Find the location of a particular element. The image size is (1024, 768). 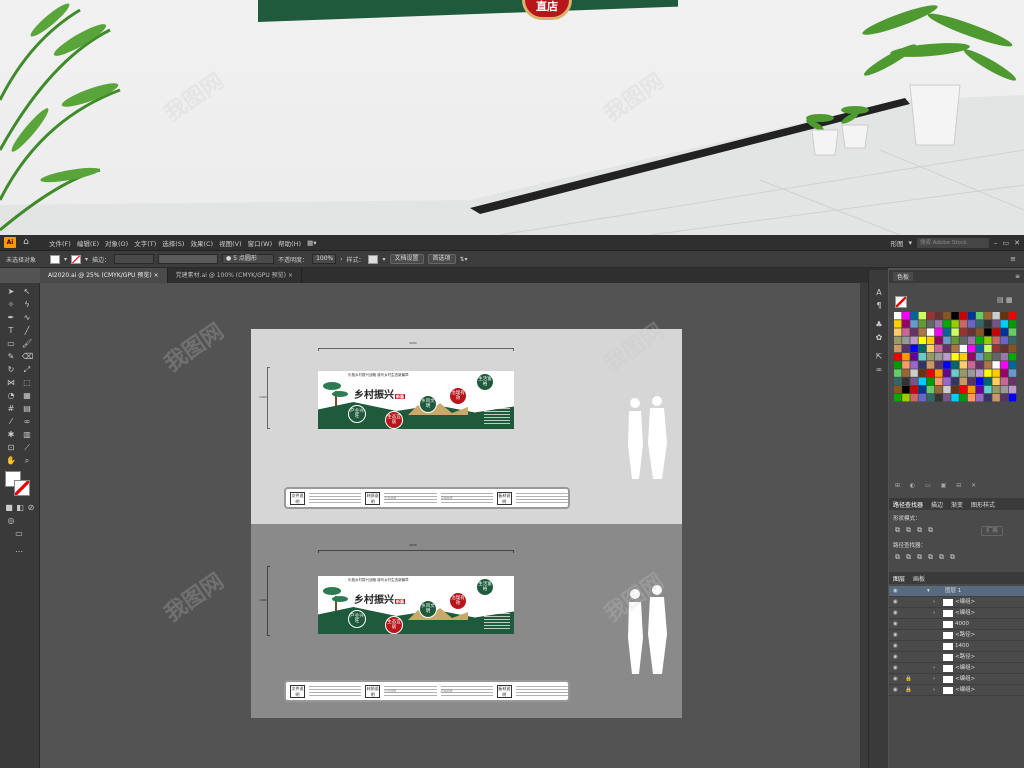

expand-button: 扩展 is located at coordinates (992, 531).